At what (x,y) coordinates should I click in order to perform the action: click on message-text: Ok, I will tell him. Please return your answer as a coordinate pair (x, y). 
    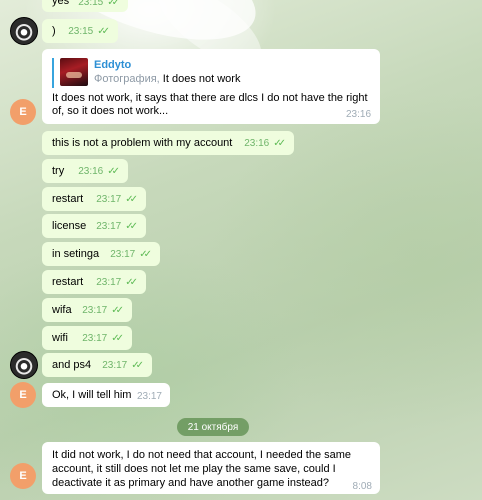
    Looking at the image, I should click on (92, 395).